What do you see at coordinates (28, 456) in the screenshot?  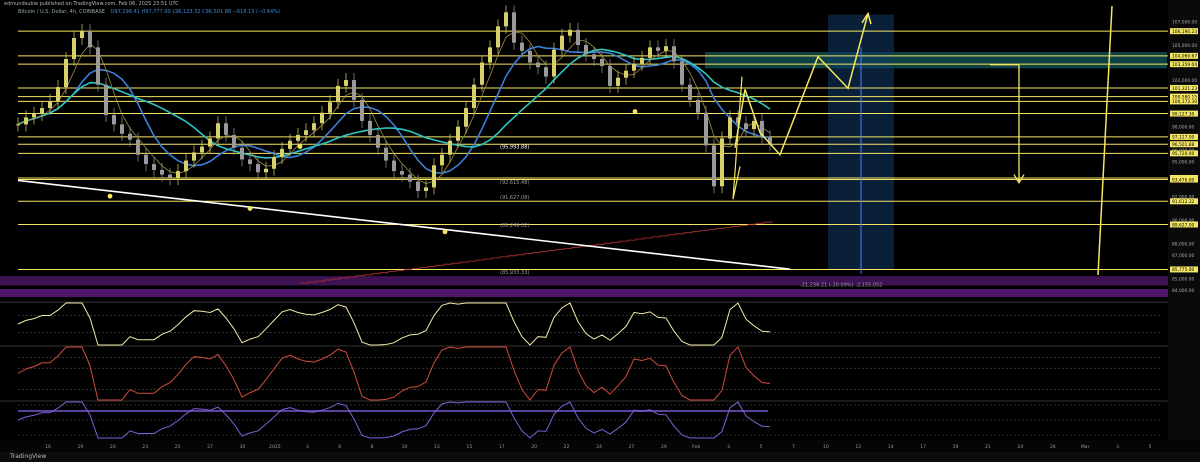 I see `tradingview-logo-text: TradingView` at bounding box center [28, 456].